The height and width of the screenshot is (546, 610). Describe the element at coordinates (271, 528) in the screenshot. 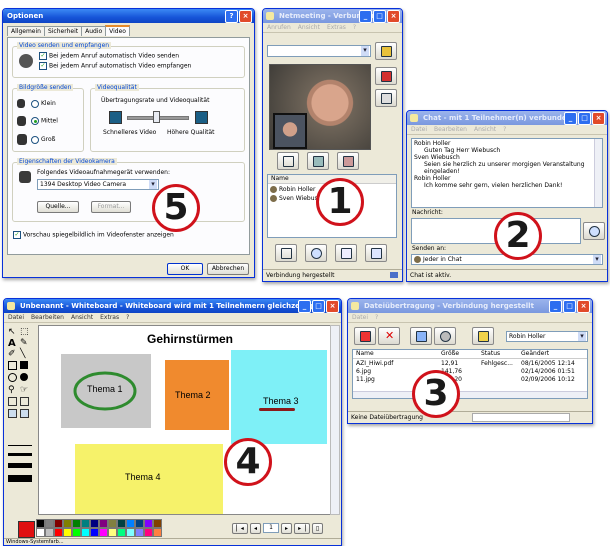

I see `page-number-input: 1` at that location.